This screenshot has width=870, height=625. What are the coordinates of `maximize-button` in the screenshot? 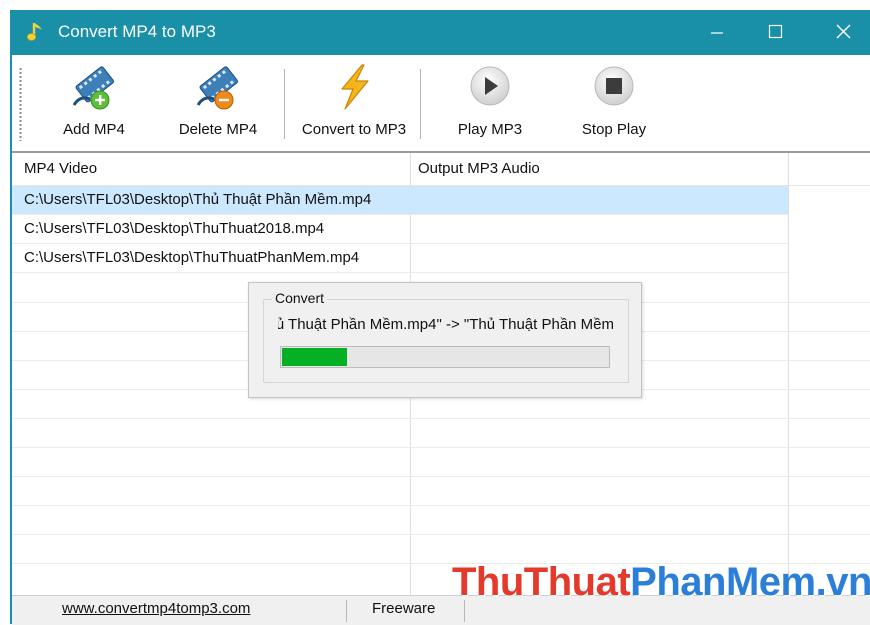 It's located at (775, 32).